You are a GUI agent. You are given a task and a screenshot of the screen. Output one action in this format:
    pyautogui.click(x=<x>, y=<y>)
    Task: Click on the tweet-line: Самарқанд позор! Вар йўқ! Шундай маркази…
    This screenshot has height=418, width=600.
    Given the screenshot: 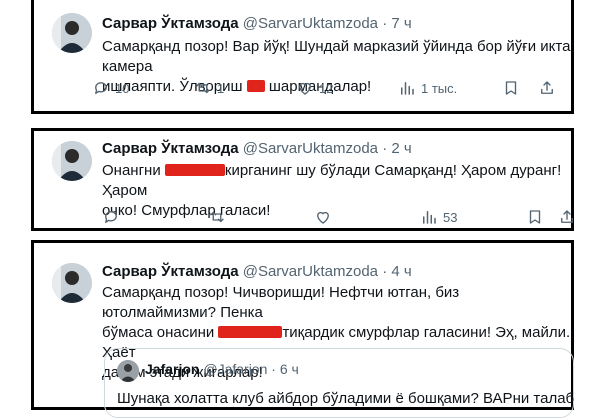 What is the action you would take?
    pyautogui.click(x=336, y=56)
    